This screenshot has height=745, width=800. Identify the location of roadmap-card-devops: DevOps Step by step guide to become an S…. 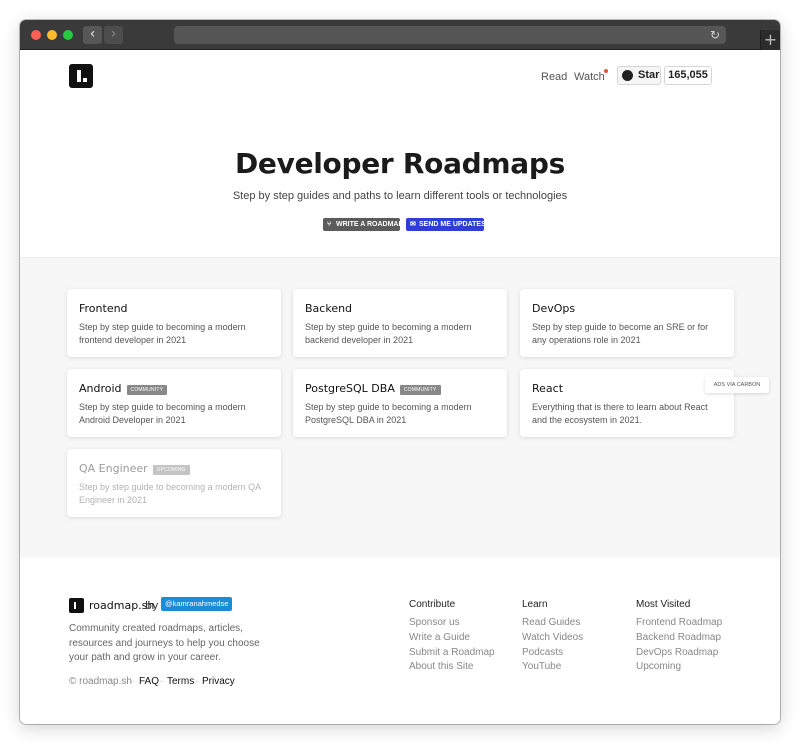
(627, 323).